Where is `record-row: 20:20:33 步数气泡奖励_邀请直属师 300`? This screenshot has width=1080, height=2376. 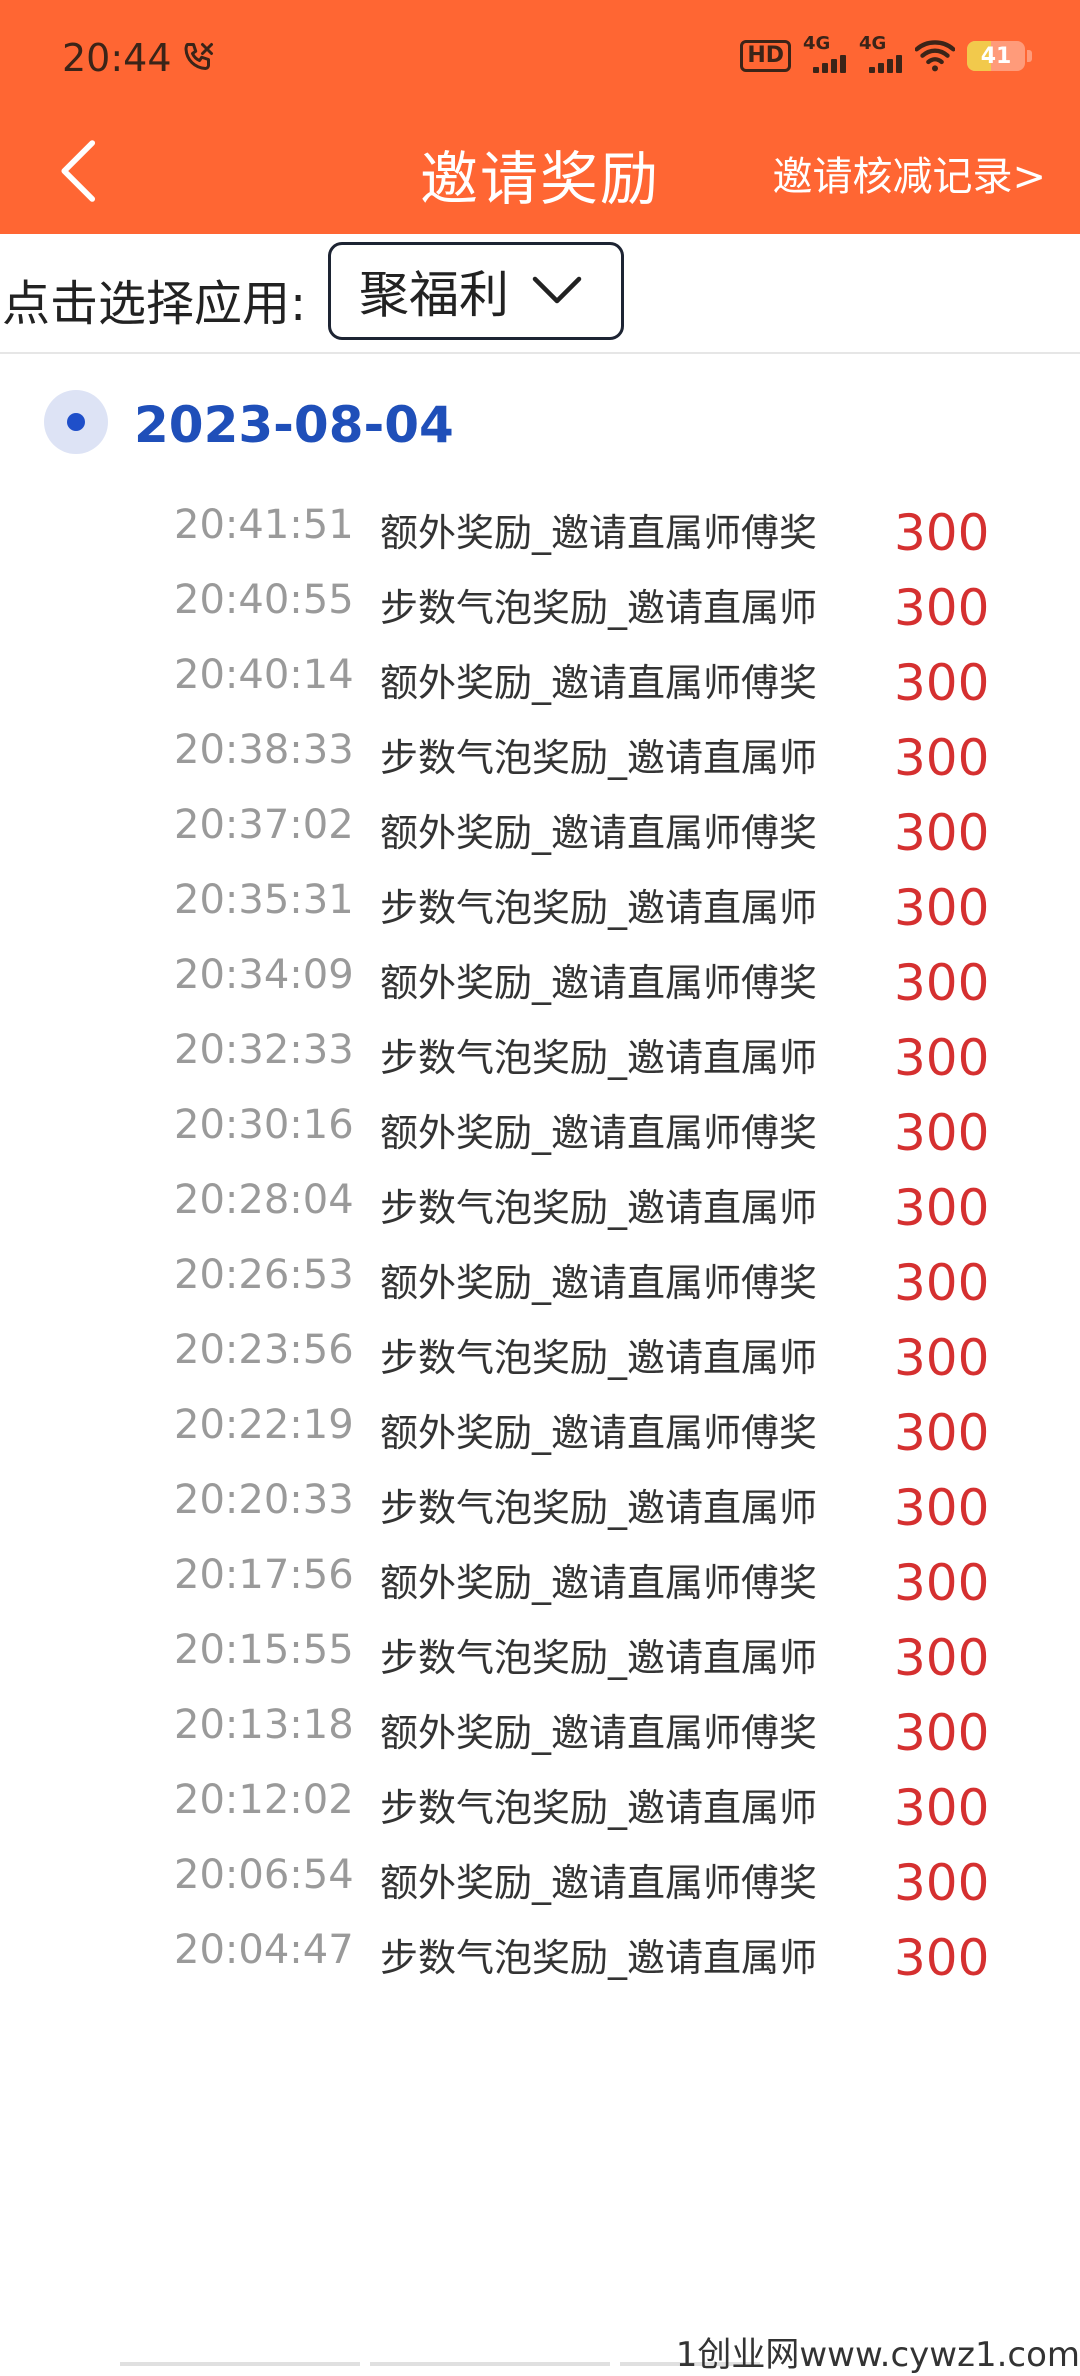 record-row: 20:20:33 步数气泡奖励_邀请直属师 300 is located at coordinates (540, 1502).